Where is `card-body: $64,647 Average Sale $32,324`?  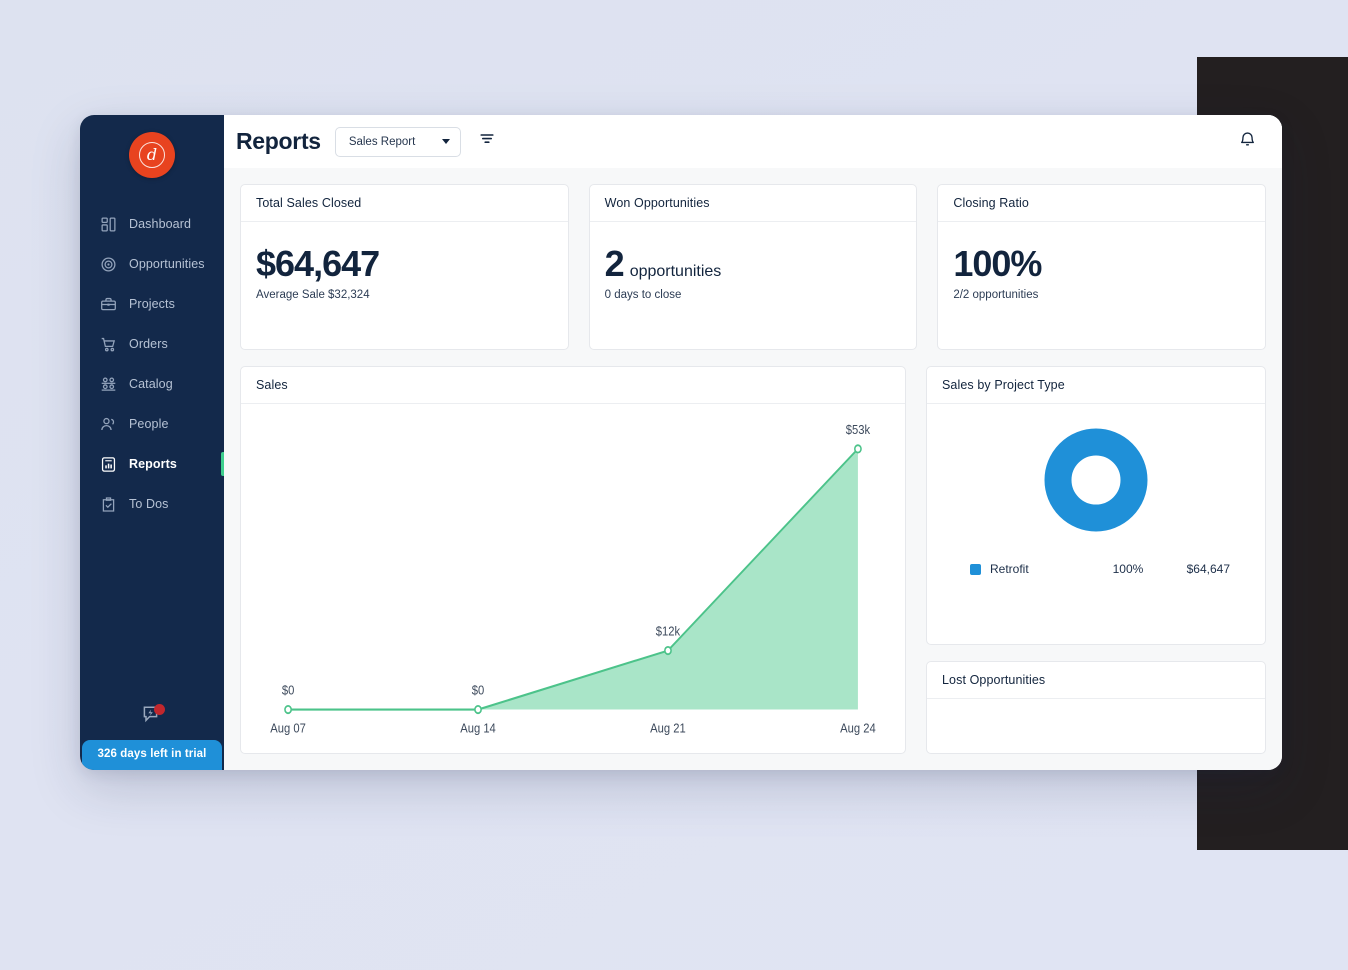
card-body: $64,647 Average Sale $32,324 is located at coordinates (404, 285).